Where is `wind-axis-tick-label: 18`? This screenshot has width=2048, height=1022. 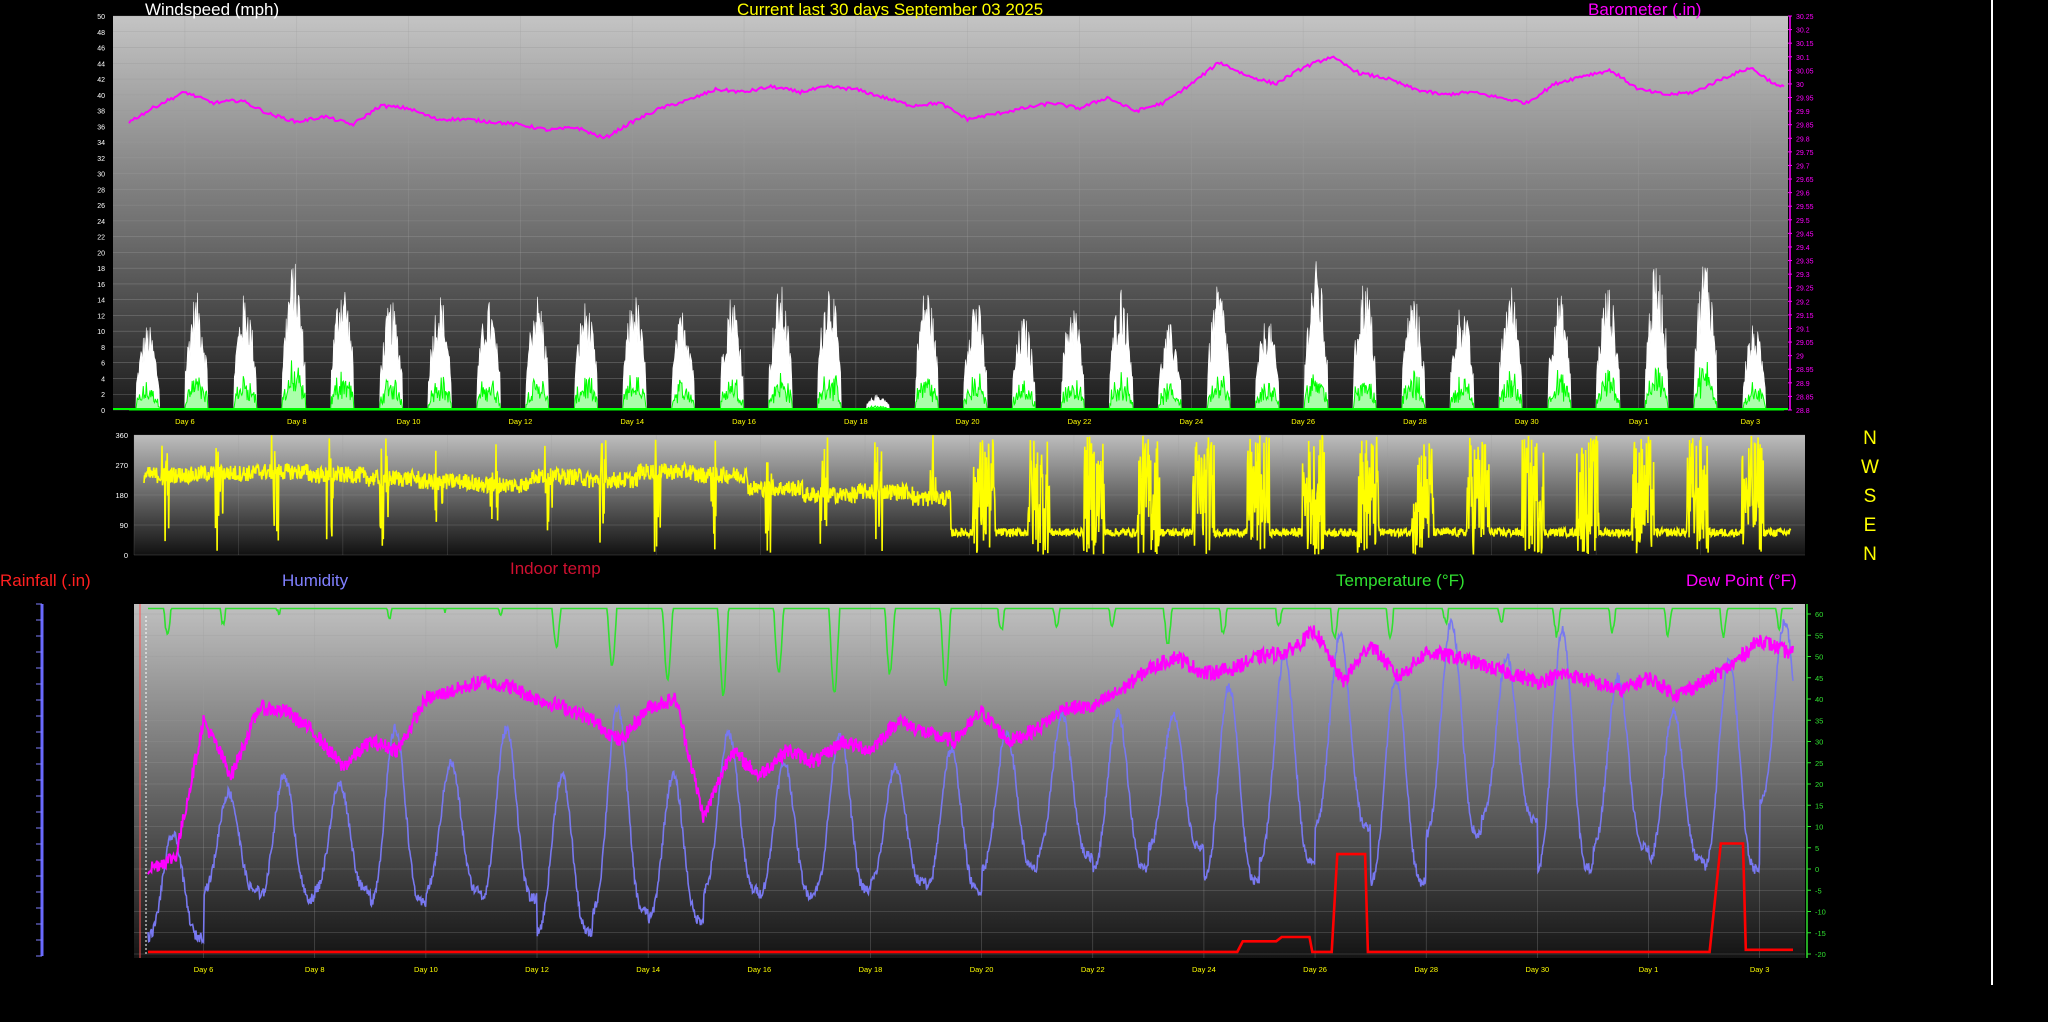
wind-axis-tick-label: 18 is located at coordinates (101, 269).